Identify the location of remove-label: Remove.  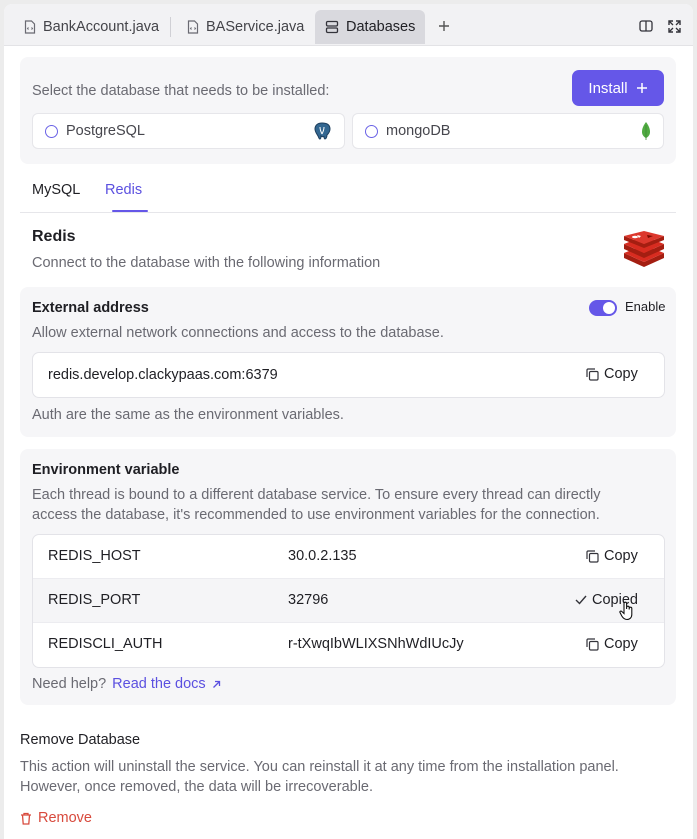
(65, 818).